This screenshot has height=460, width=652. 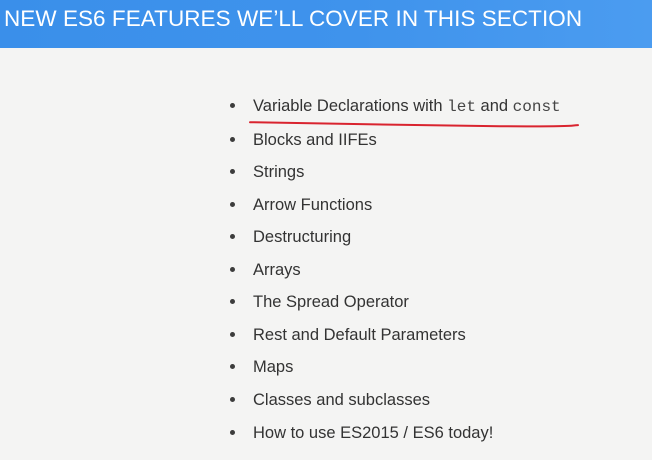 What do you see at coordinates (359, 335) in the screenshot?
I see `list-item-label: Rest and Default Parameters` at bounding box center [359, 335].